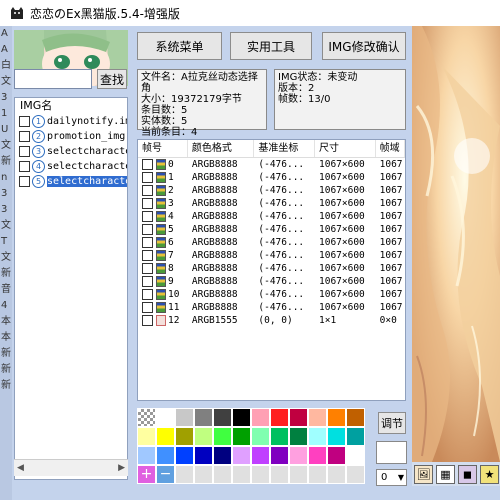 This screenshot has width=500, height=500. Describe the element at coordinates (71, 181) in the screenshot. I see `img-list-item: 5selectcharacter` at that location.